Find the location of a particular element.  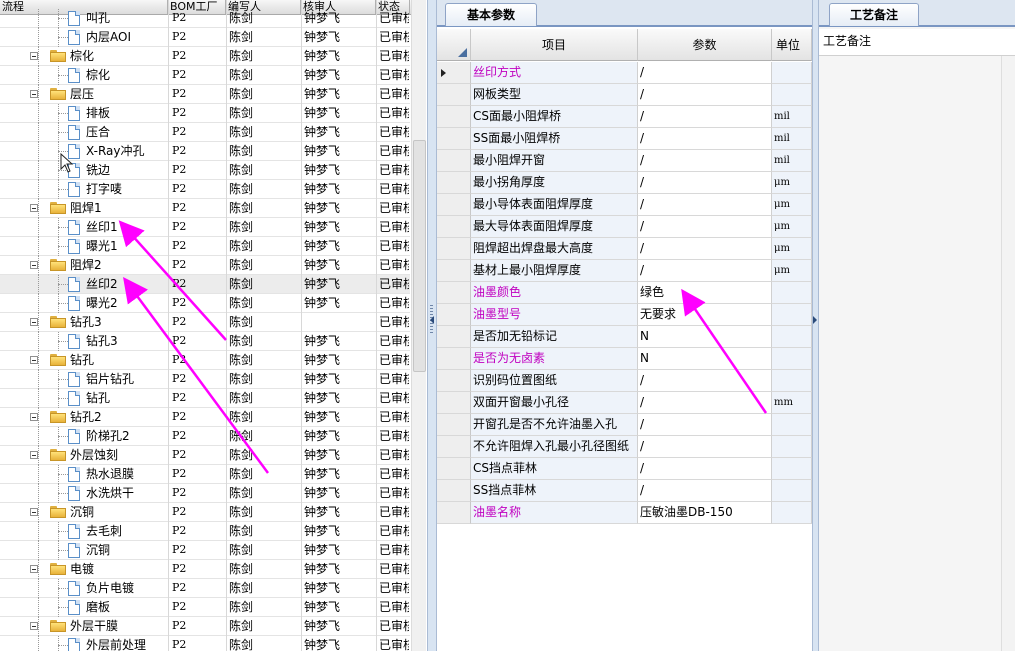

param-row: 是否加无铅标记 N is located at coordinates (624, 337).